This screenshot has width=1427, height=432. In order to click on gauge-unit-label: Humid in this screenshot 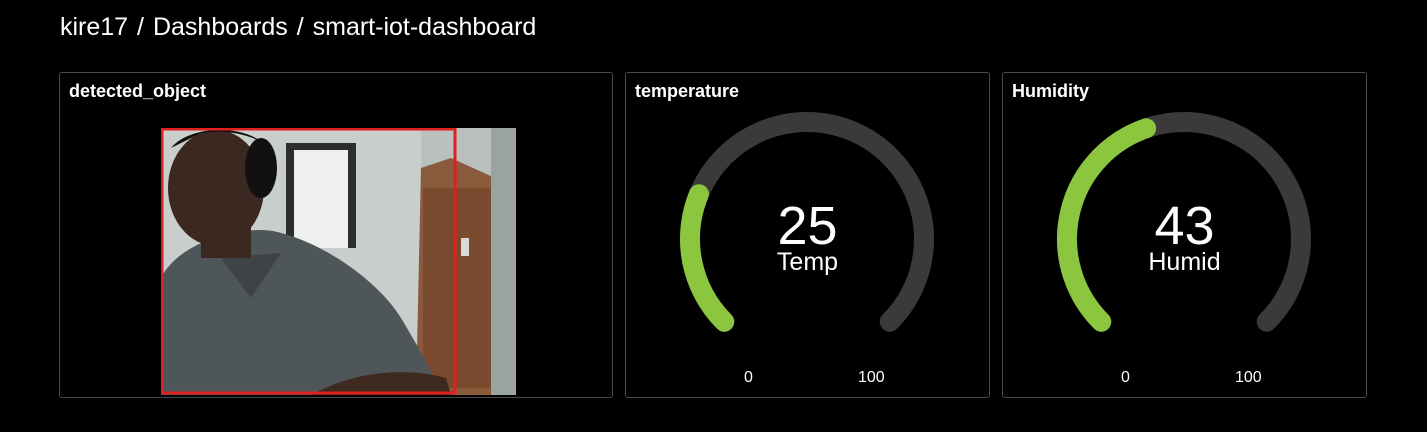, I will do `click(1184, 262)`.